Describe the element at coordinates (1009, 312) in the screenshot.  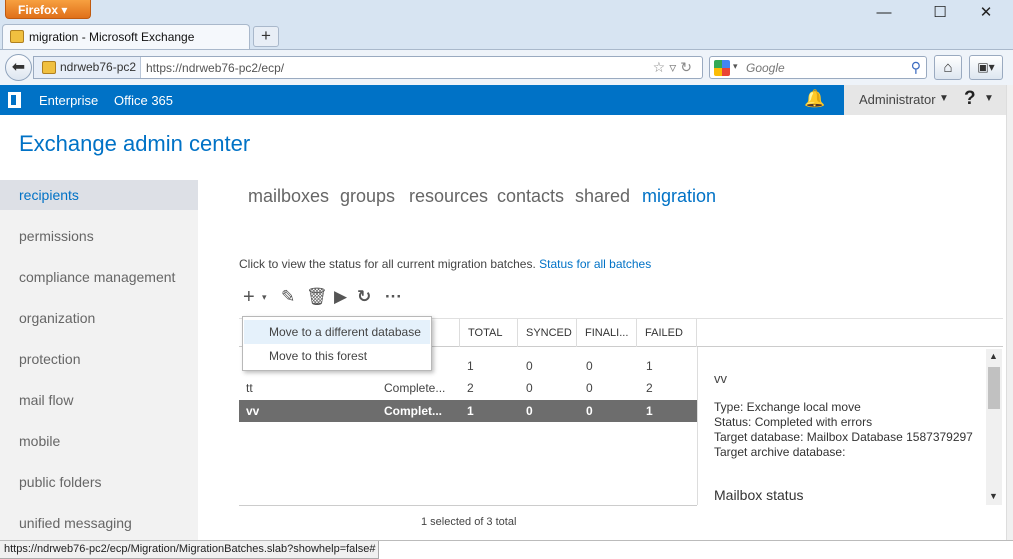
I see `page-scrollbar` at that location.